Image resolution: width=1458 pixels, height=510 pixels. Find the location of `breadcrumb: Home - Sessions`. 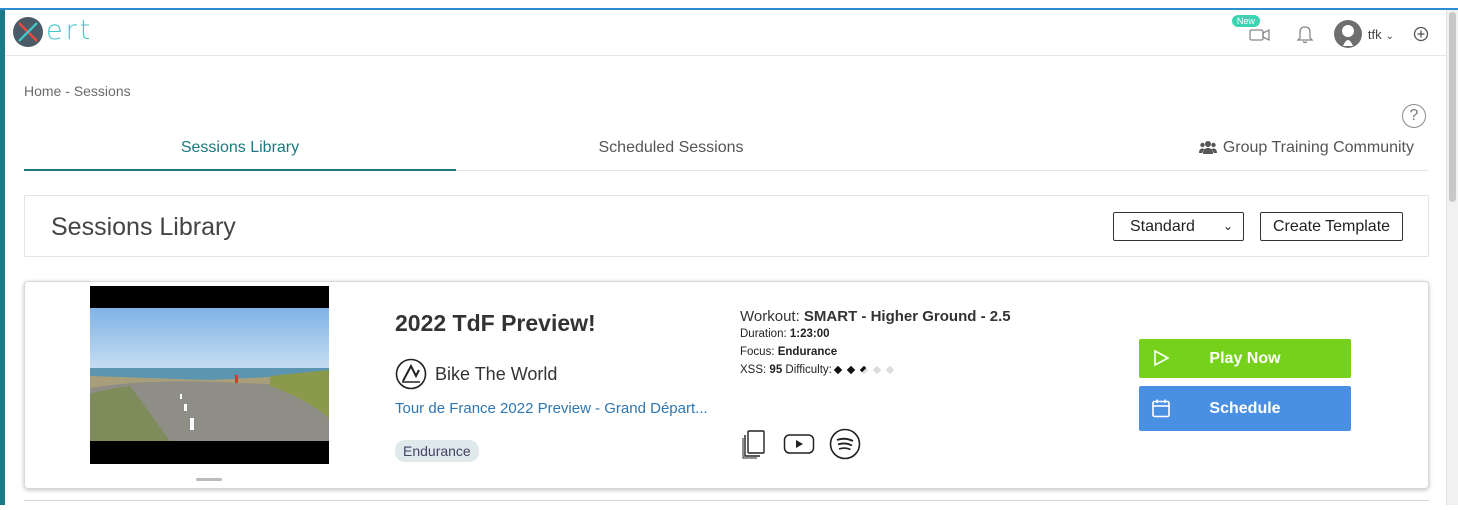

breadcrumb: Home - Sessions is located at coordinates (77, 91).